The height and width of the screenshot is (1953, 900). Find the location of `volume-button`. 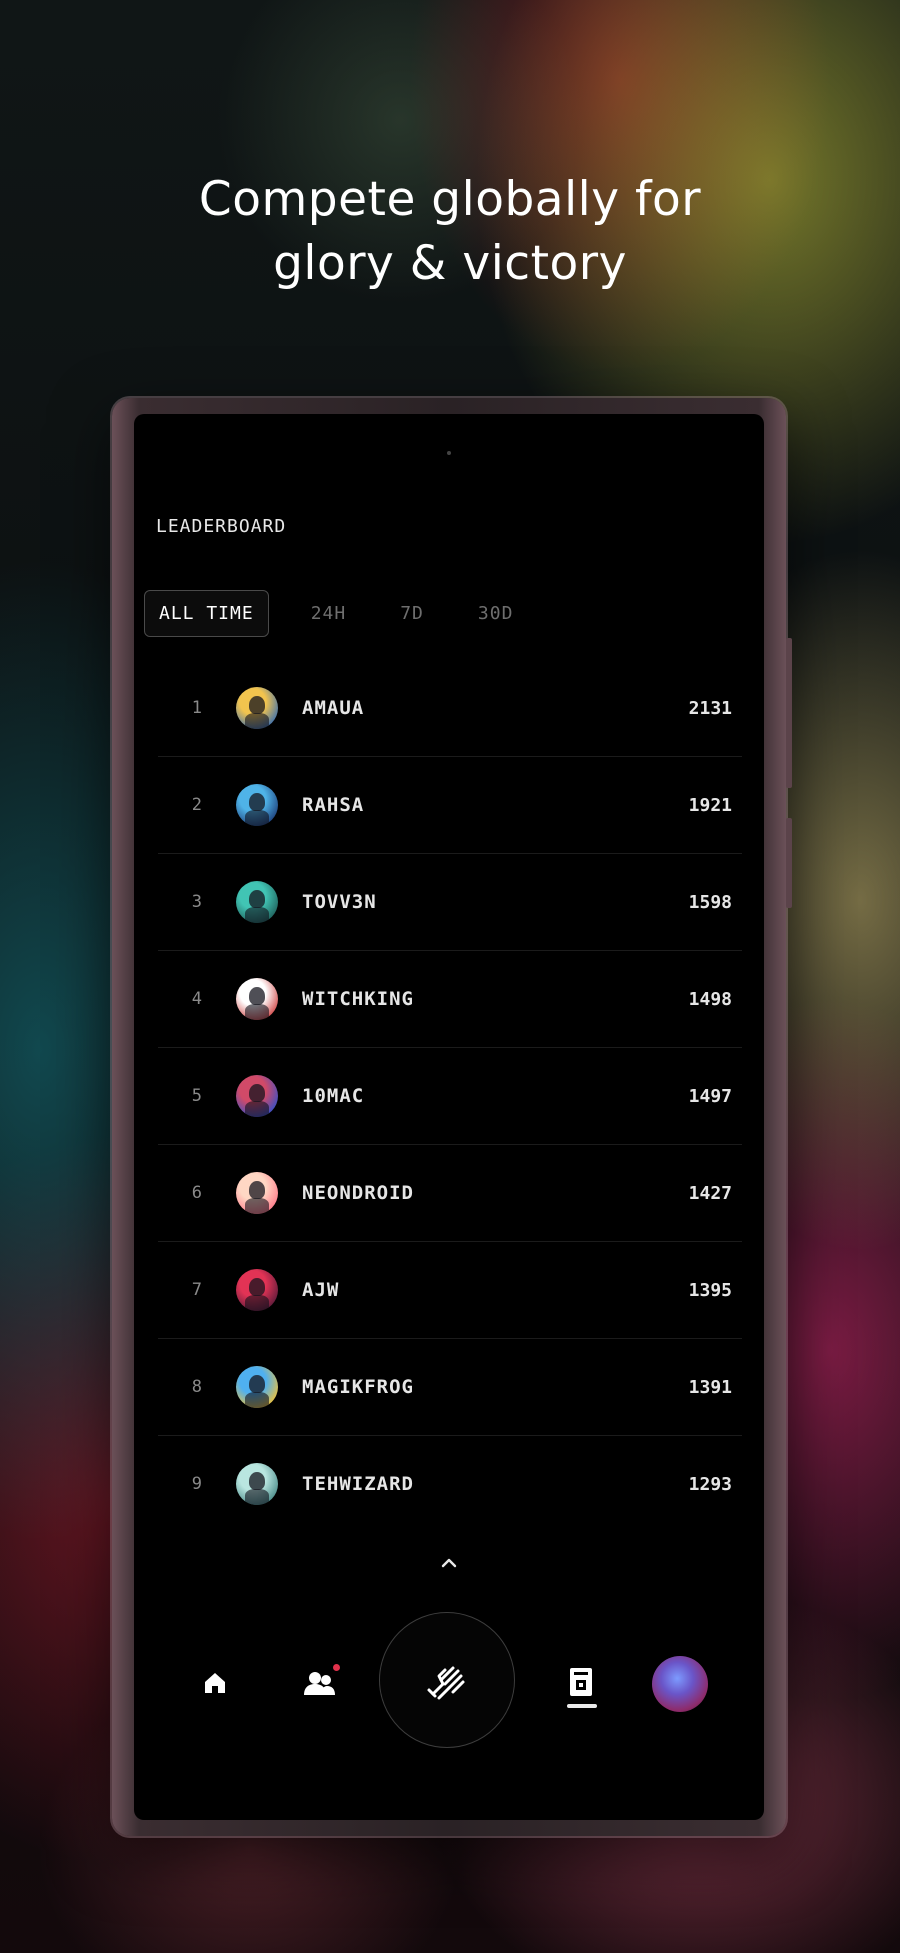

volume-button is located at coordinates (789, 713).